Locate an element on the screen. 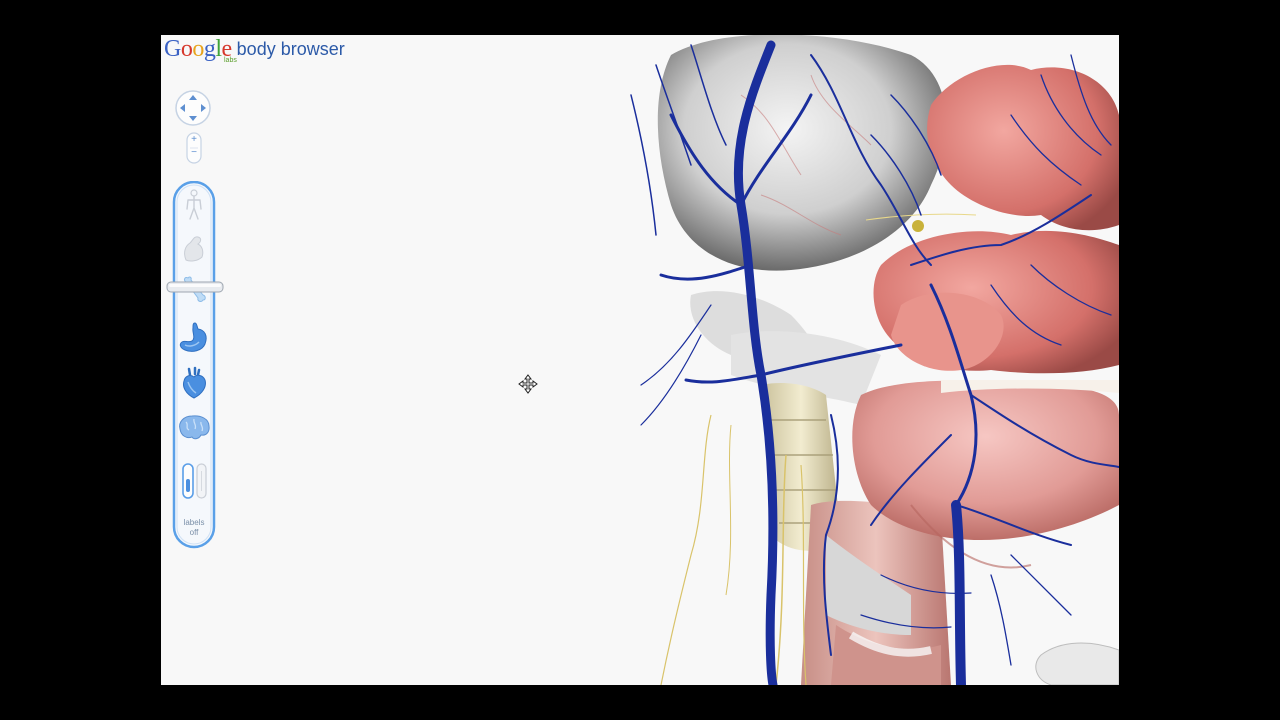  labels-toggle-label: labels off is located at coordinates (194, 527).